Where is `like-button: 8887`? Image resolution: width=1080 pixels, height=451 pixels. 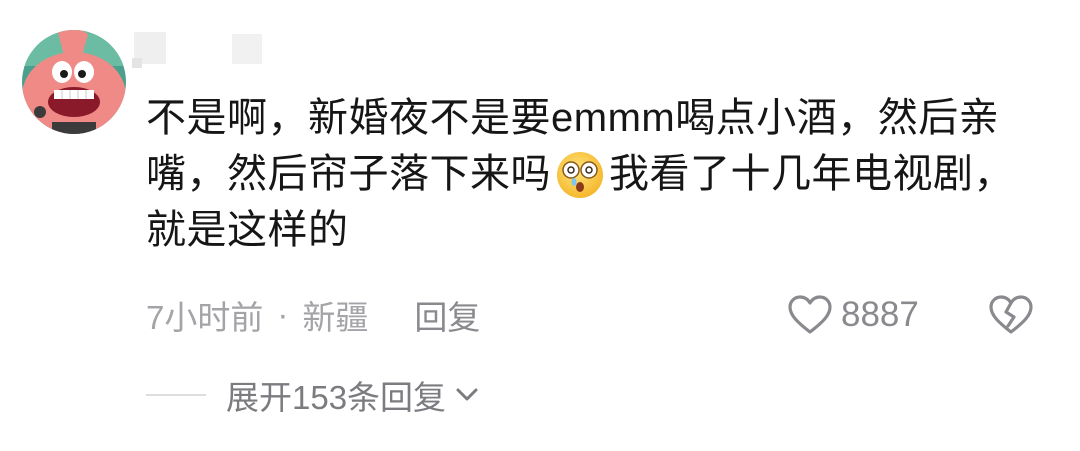 like-button: 8887 is located at coordinates (853, 315).